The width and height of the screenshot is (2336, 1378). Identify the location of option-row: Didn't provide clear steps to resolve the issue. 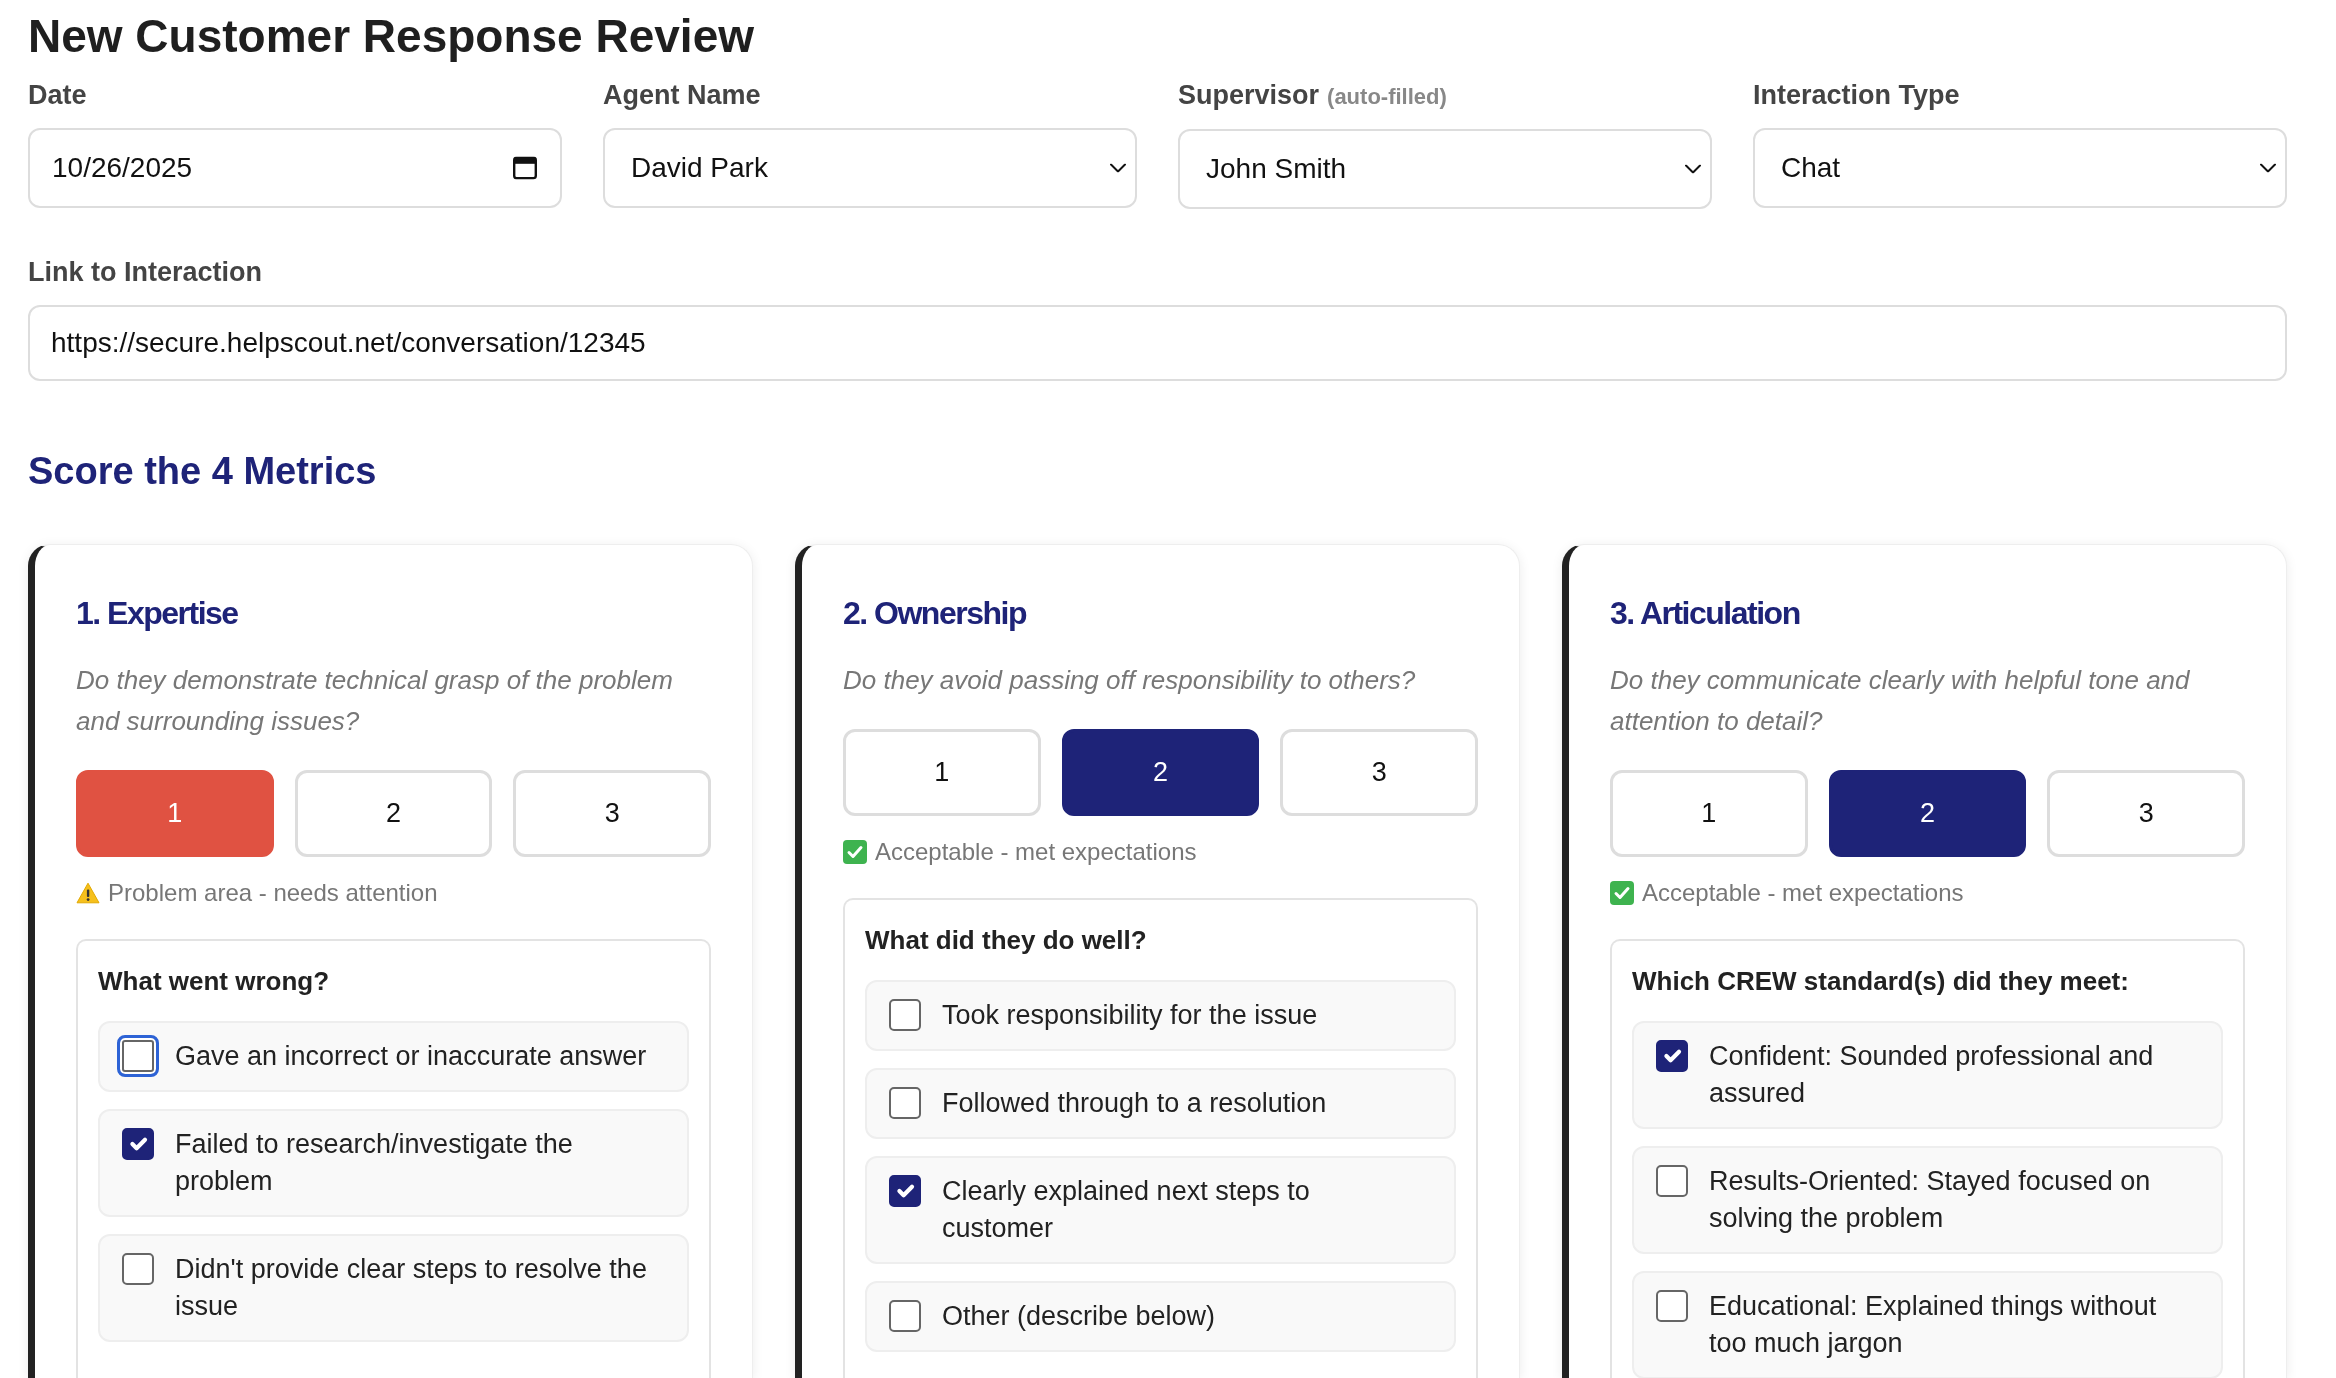
(393, 1288).